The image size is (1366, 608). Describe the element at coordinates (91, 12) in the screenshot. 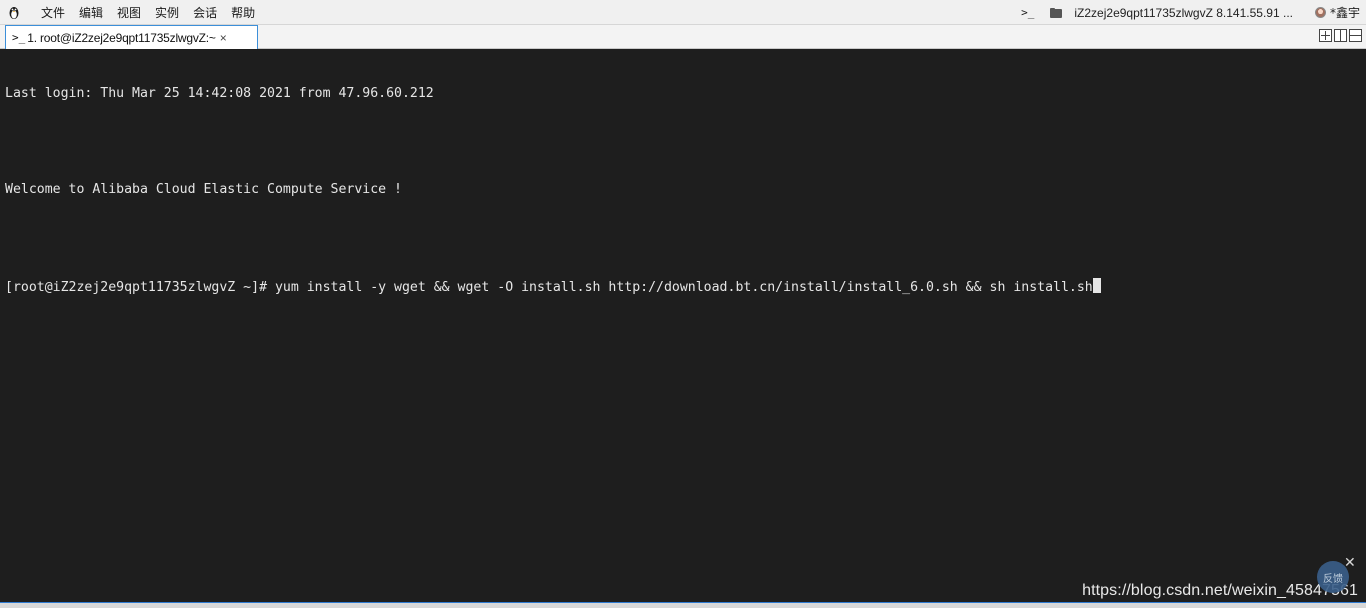

I see `menu-edit: 编辑` at that location.